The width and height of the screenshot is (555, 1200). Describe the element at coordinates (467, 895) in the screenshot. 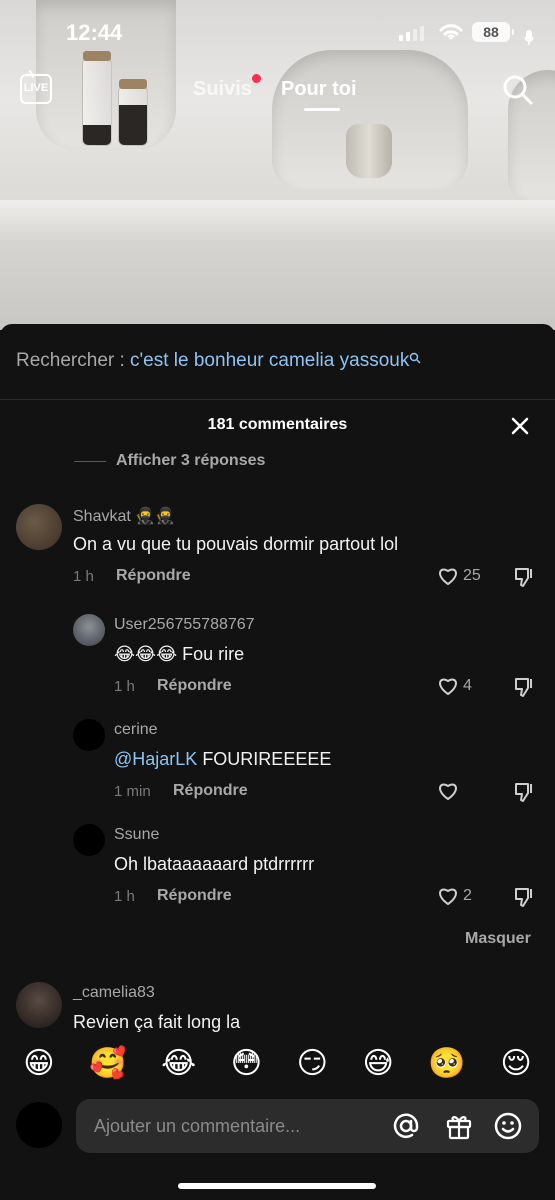

I see `like-count: 2` at that location.